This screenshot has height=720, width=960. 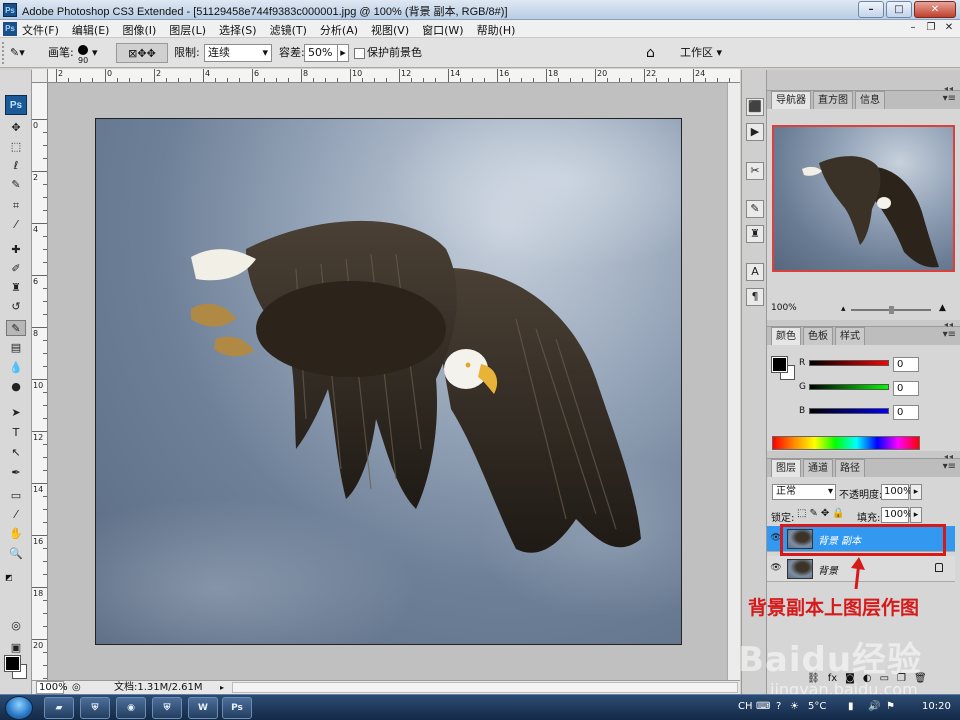 What do you see at coordinates (913, 28) in the screenshot?
I see `doc-minimize-button: –` at bounding box center [913, 28].